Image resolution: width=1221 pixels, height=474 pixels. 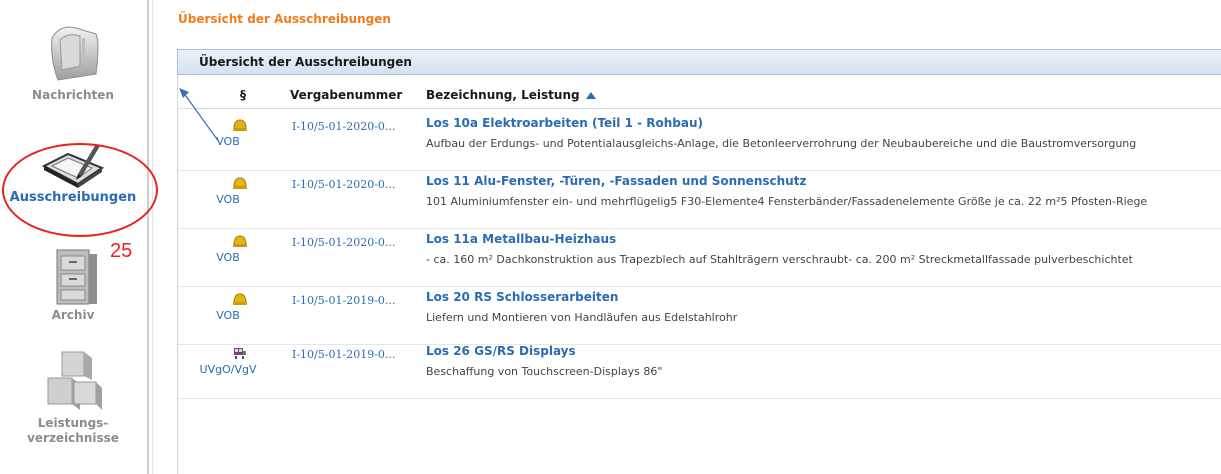 I want to click on sort-ascending-icon, so click(x=591, y=95).